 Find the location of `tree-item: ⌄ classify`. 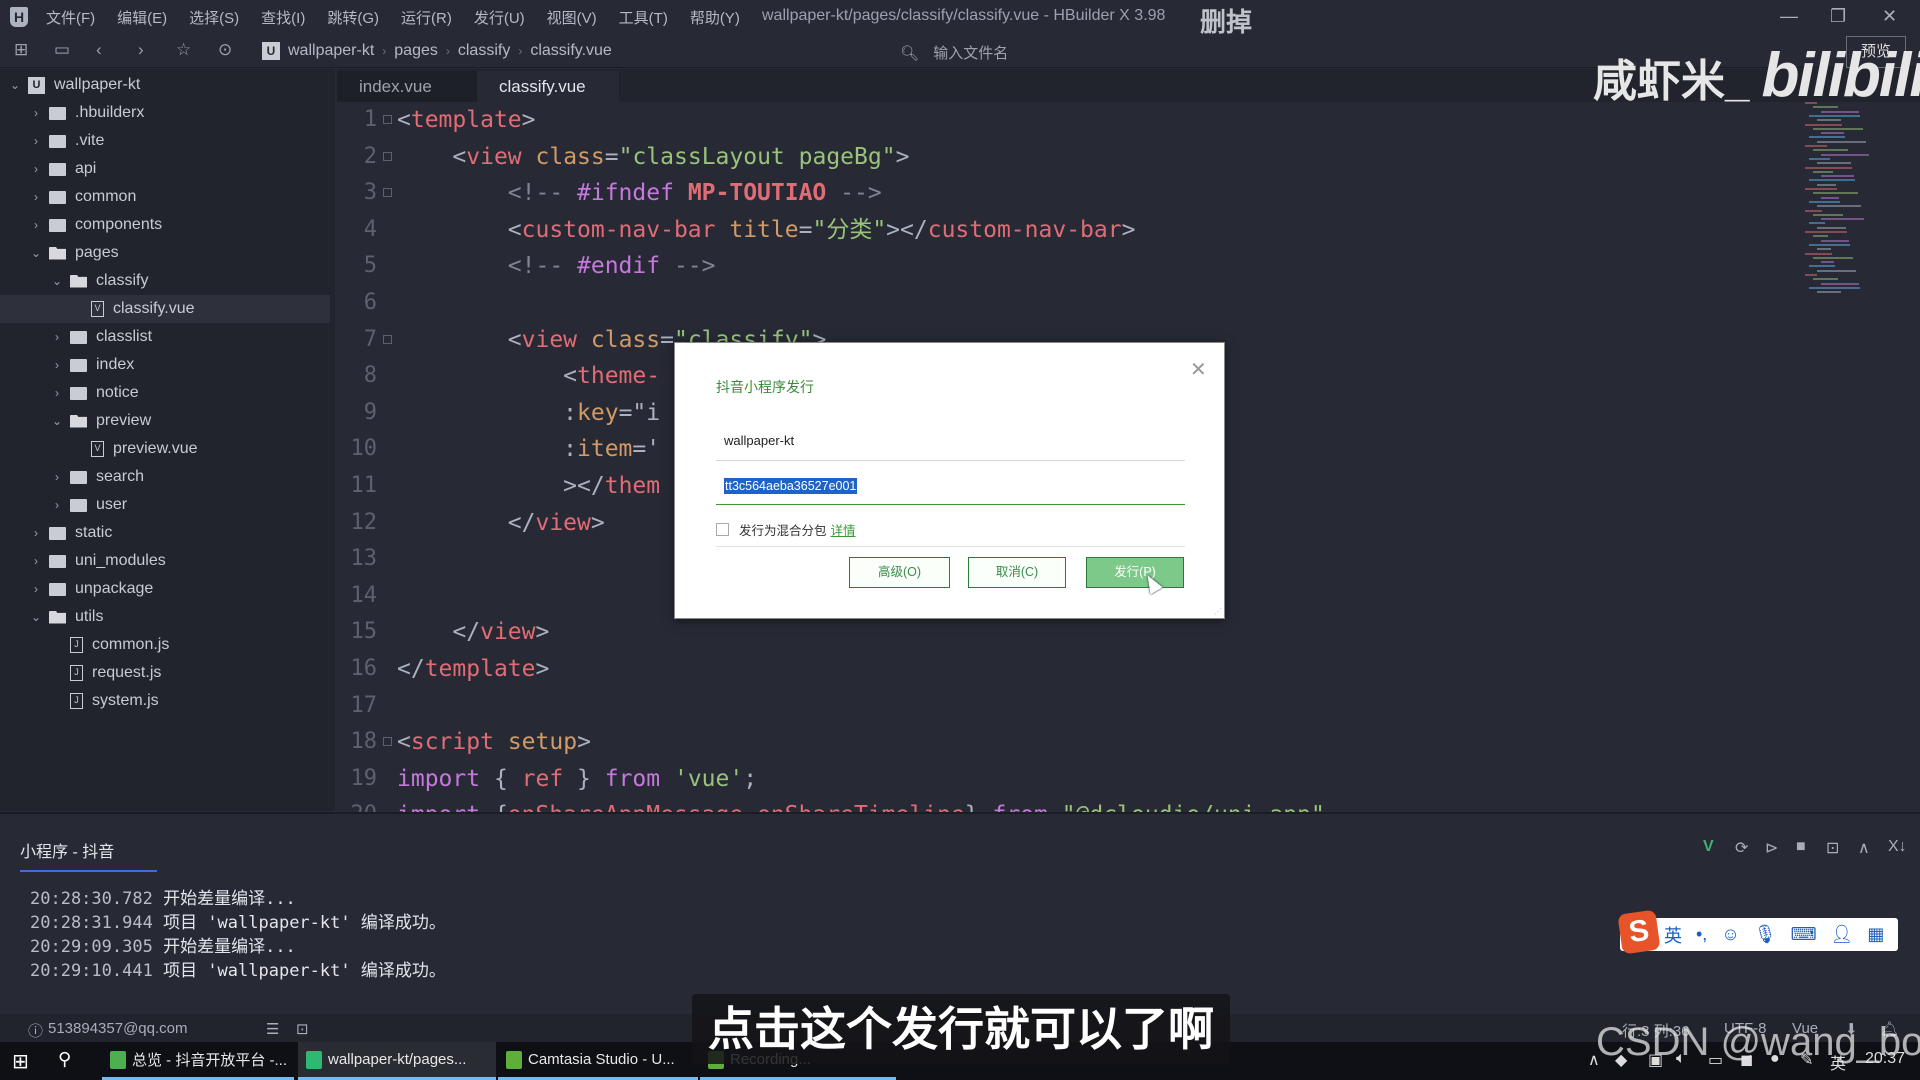

tree-item: ⌄ classify is located at coordinates (165, 281).